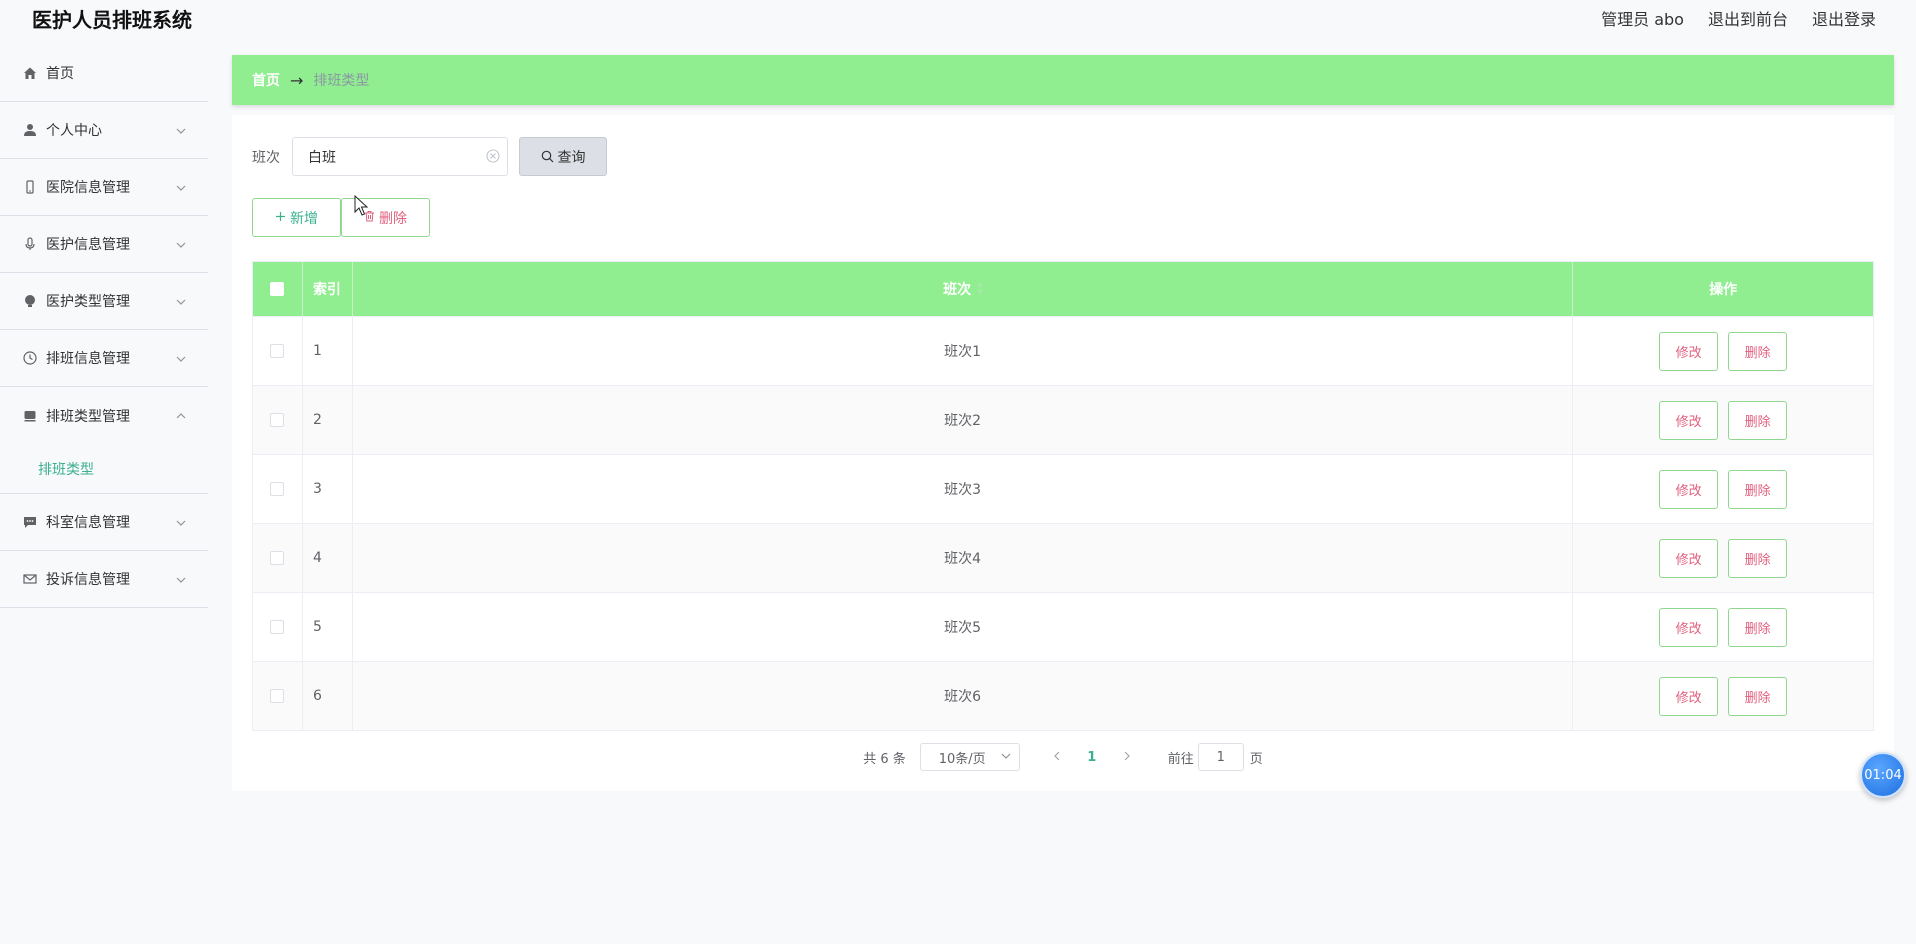 The width and height of the screenshot is (1916, 944). I want to click on sidebar-item-schedule-type: 排班类型管理, so click(104, 415).